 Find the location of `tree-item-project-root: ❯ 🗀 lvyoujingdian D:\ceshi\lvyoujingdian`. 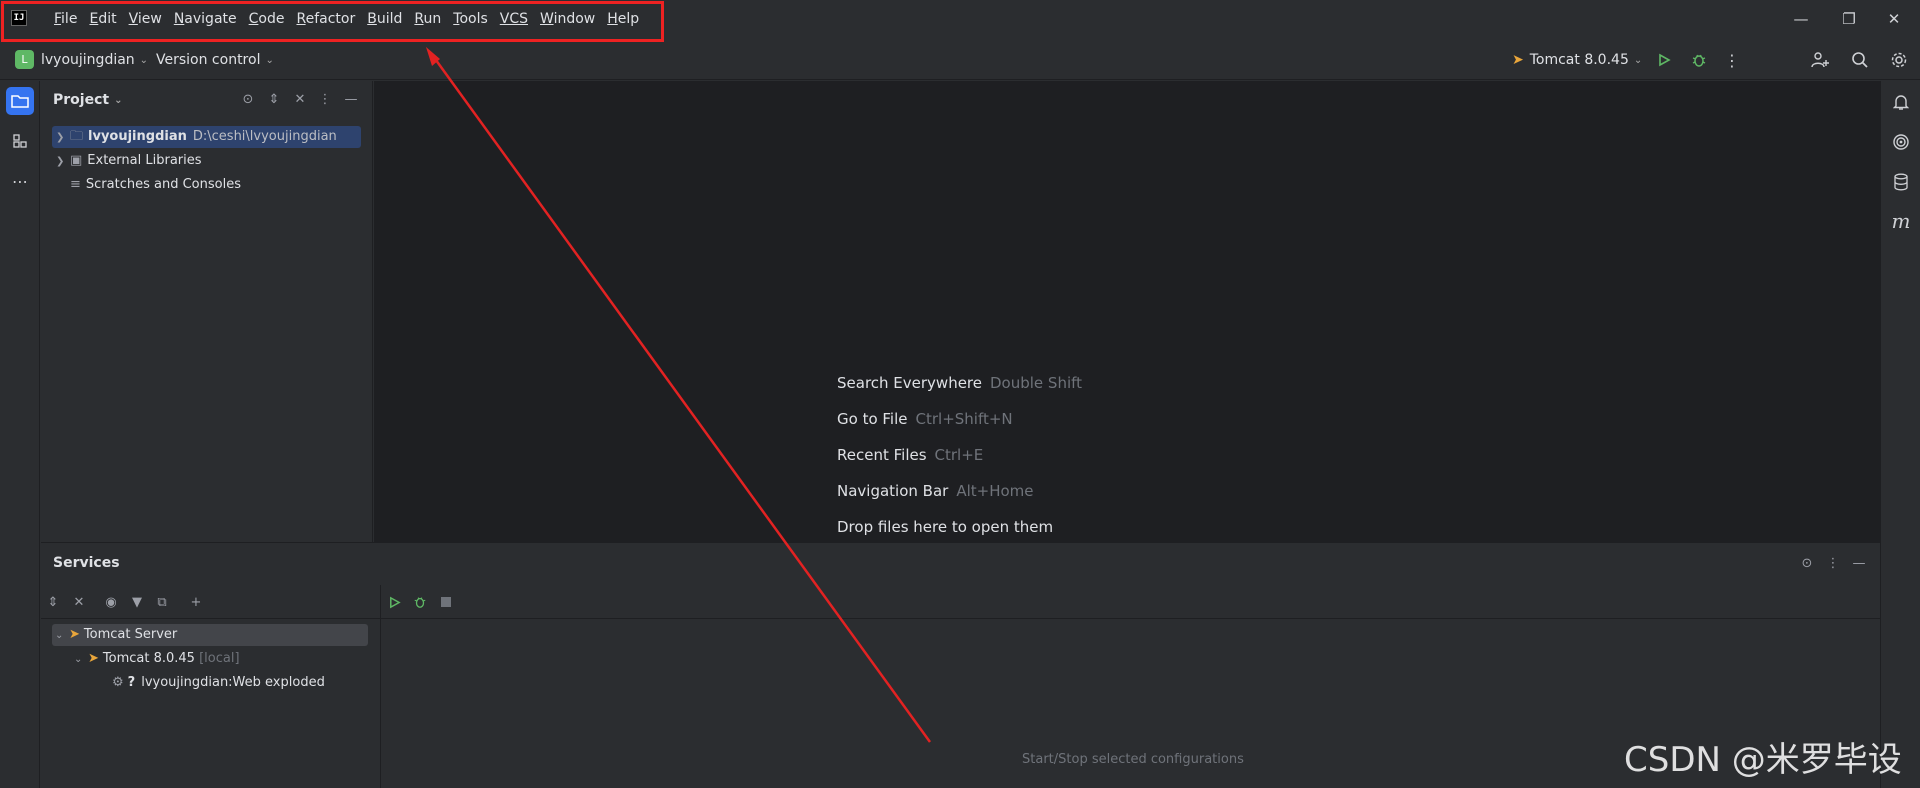

tree-item-project-root: ❯ 🗀 lvyoujingdian D:\ceshi\lvyoujingdian is located at coordinates (206, 137).